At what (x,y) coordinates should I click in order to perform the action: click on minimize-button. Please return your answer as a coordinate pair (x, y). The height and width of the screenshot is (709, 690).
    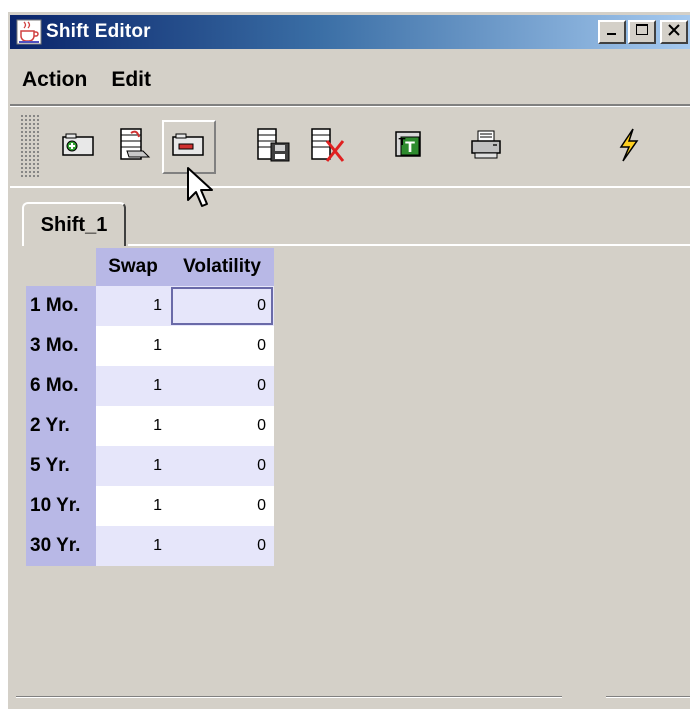
    Looking at the image, I should click on (612, 32).